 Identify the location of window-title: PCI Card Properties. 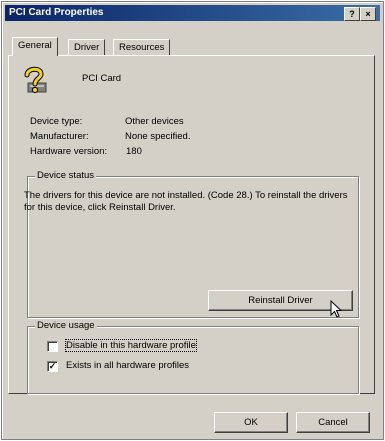
(56, 12).